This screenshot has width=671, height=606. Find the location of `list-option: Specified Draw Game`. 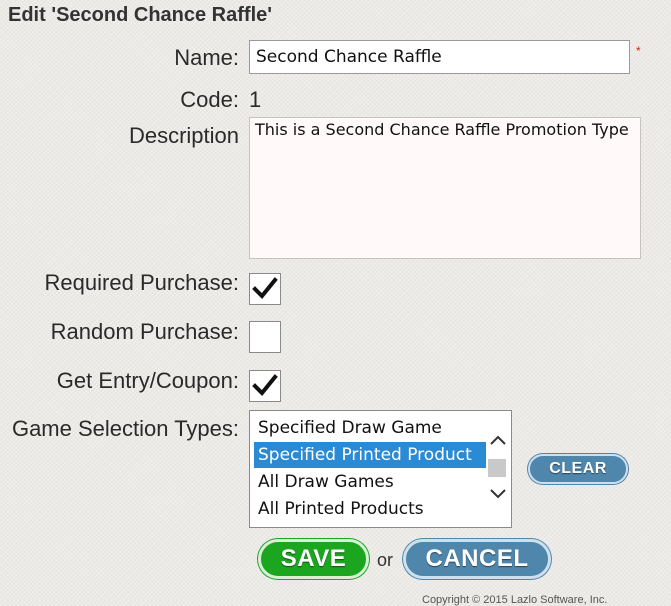

list-option: Specified Draw Game is located at coordinates (370, 428).